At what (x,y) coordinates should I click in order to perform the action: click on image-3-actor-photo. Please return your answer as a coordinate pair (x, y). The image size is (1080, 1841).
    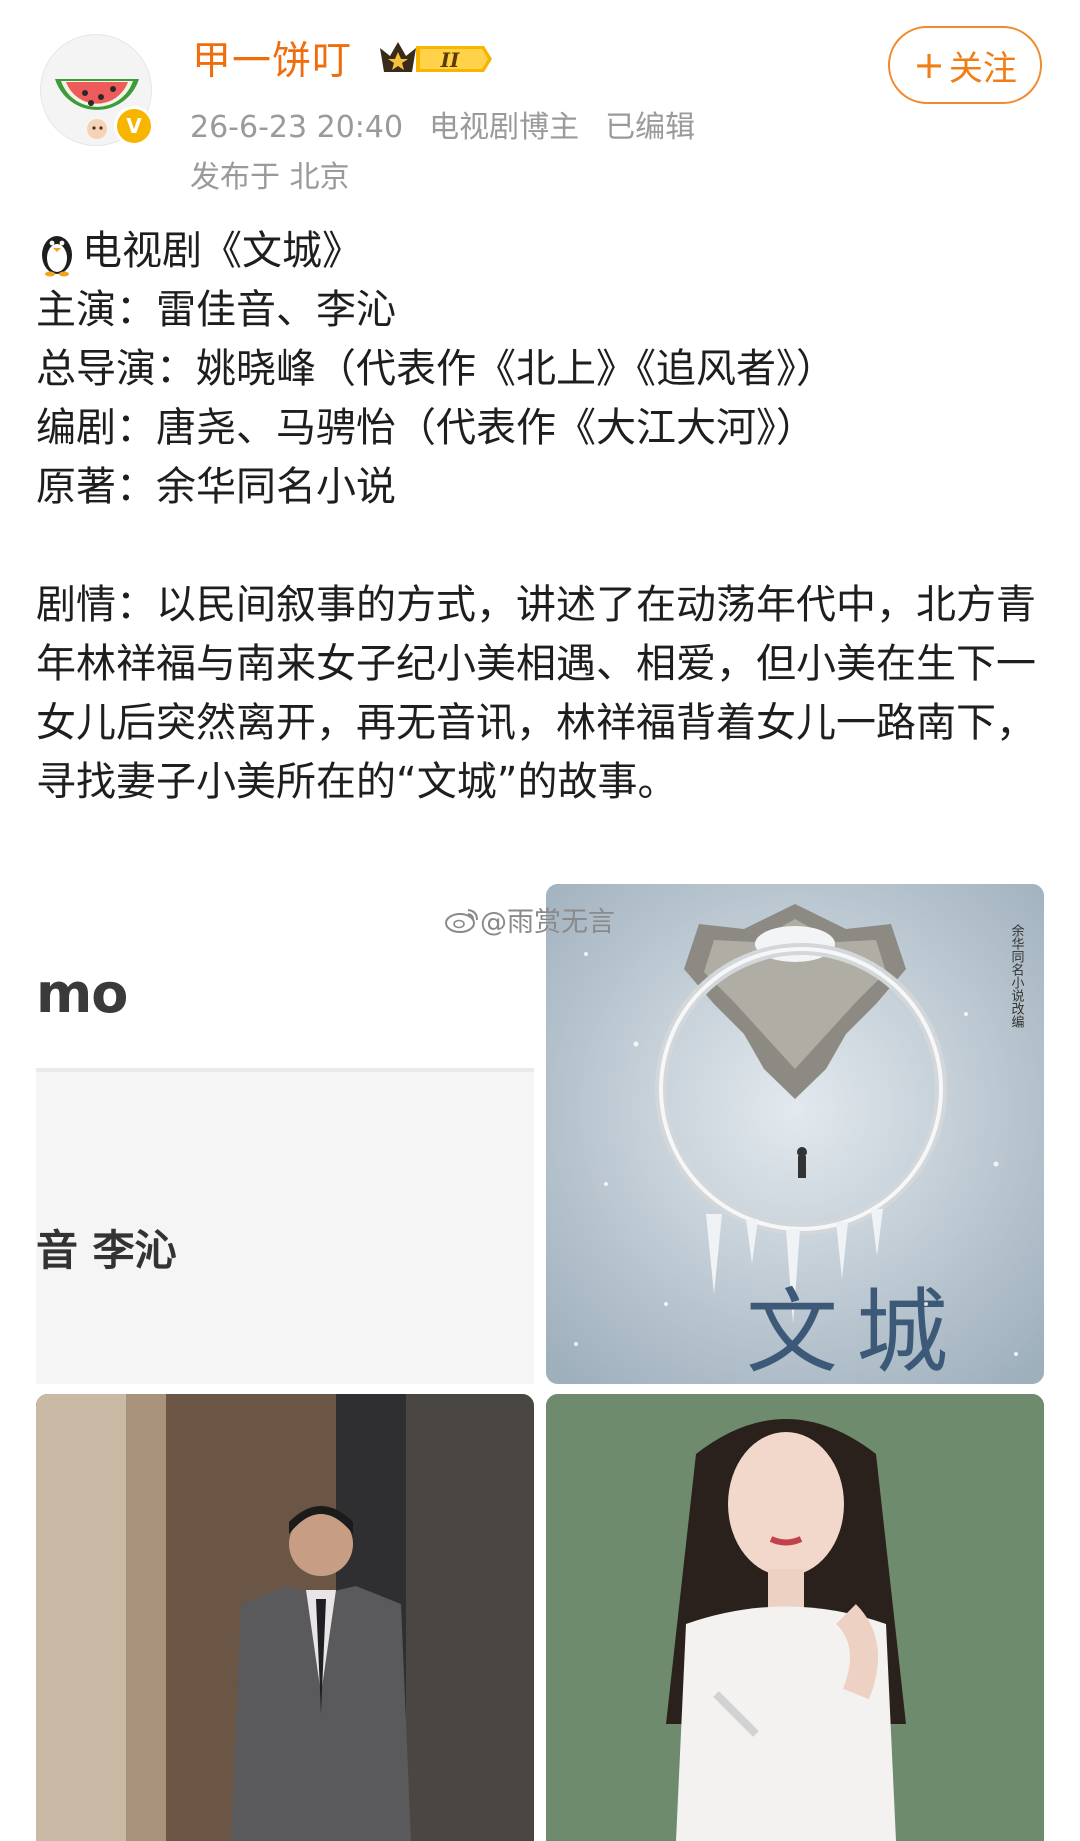
    Looking at the image, I should click on (285, 1617).